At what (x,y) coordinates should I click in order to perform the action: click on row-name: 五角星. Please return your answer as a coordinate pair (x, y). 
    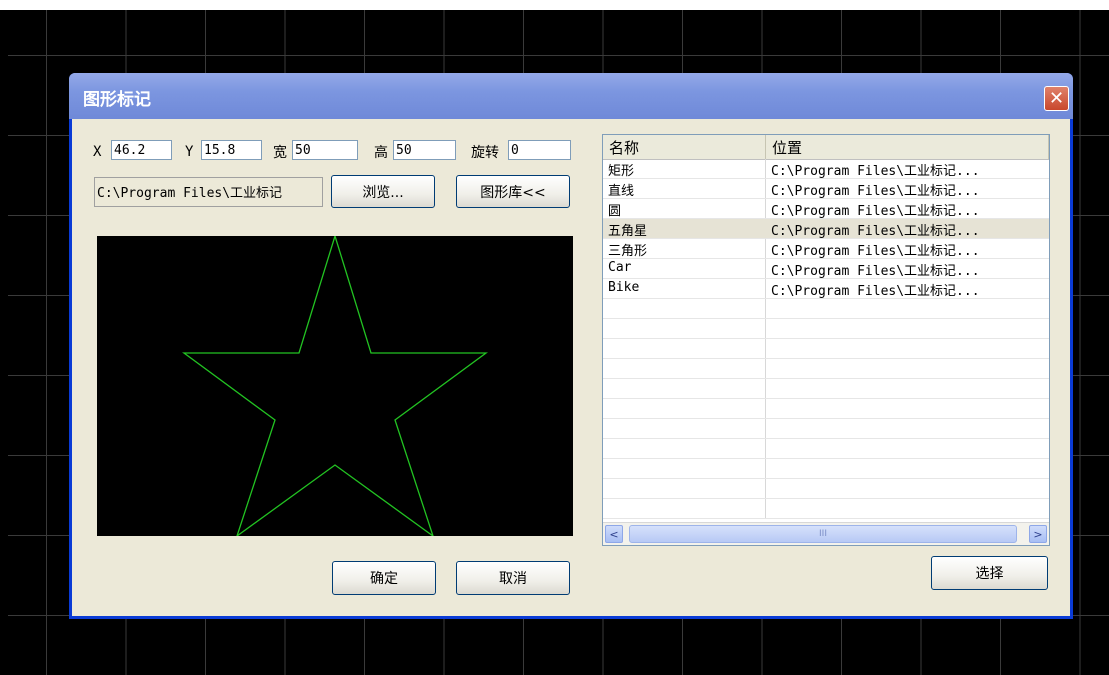
    Looking at the image, I should click on (628, 231).